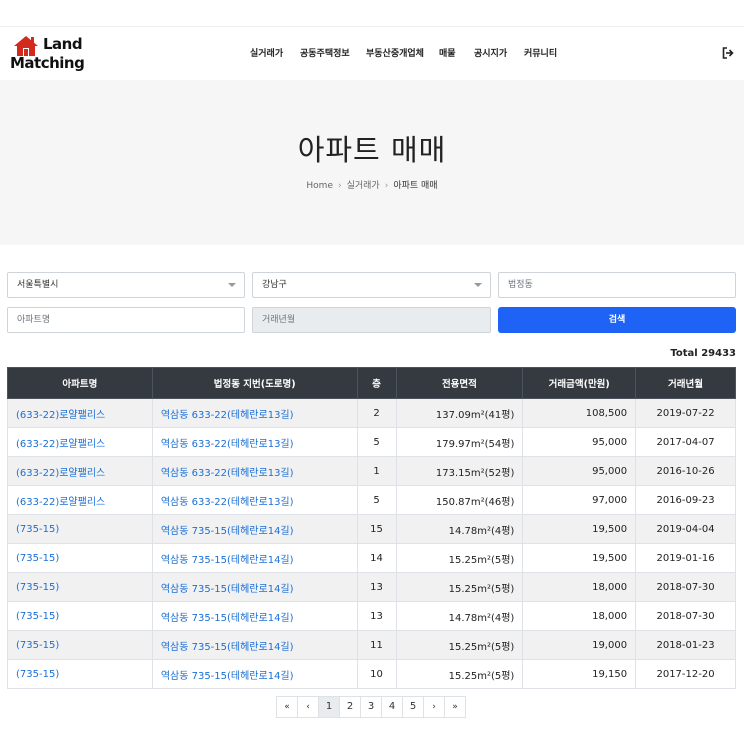  Describe the element at coordinates (459, 413) in the screenshot. I see `cell-area: 137.09m²(41평)` at that location.